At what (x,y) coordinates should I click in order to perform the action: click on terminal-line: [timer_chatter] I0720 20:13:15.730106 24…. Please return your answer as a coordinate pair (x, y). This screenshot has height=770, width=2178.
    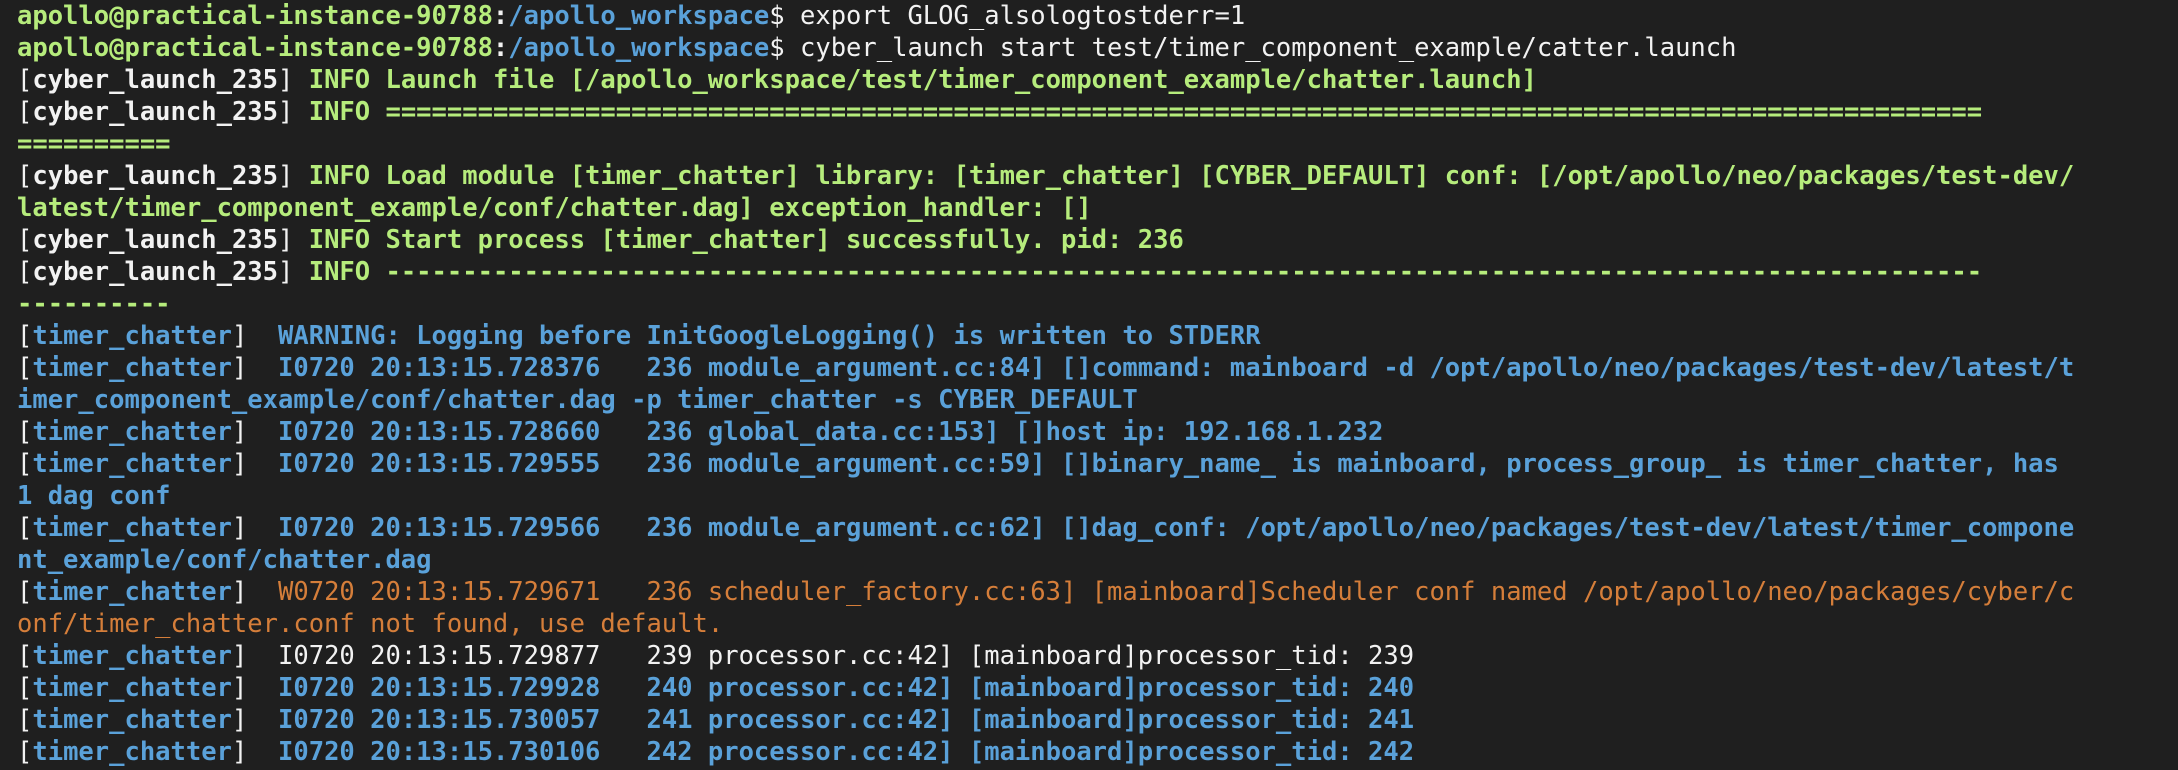
    Looking at the image, I should click on (1097, 752).